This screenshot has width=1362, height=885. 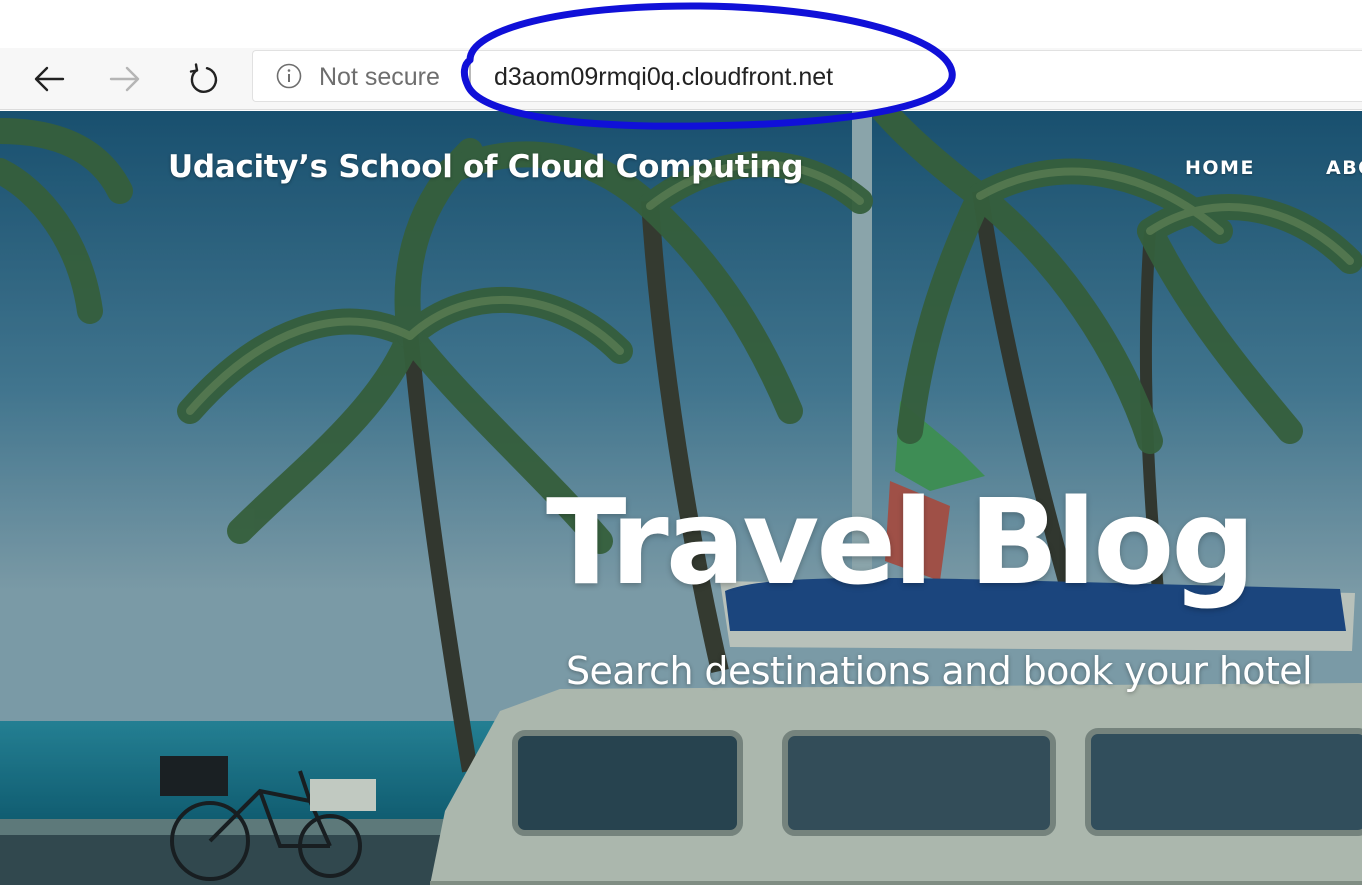 I want to click on site-title: Udacity’s School of Cloud Computing, so click(x=486, y=167).